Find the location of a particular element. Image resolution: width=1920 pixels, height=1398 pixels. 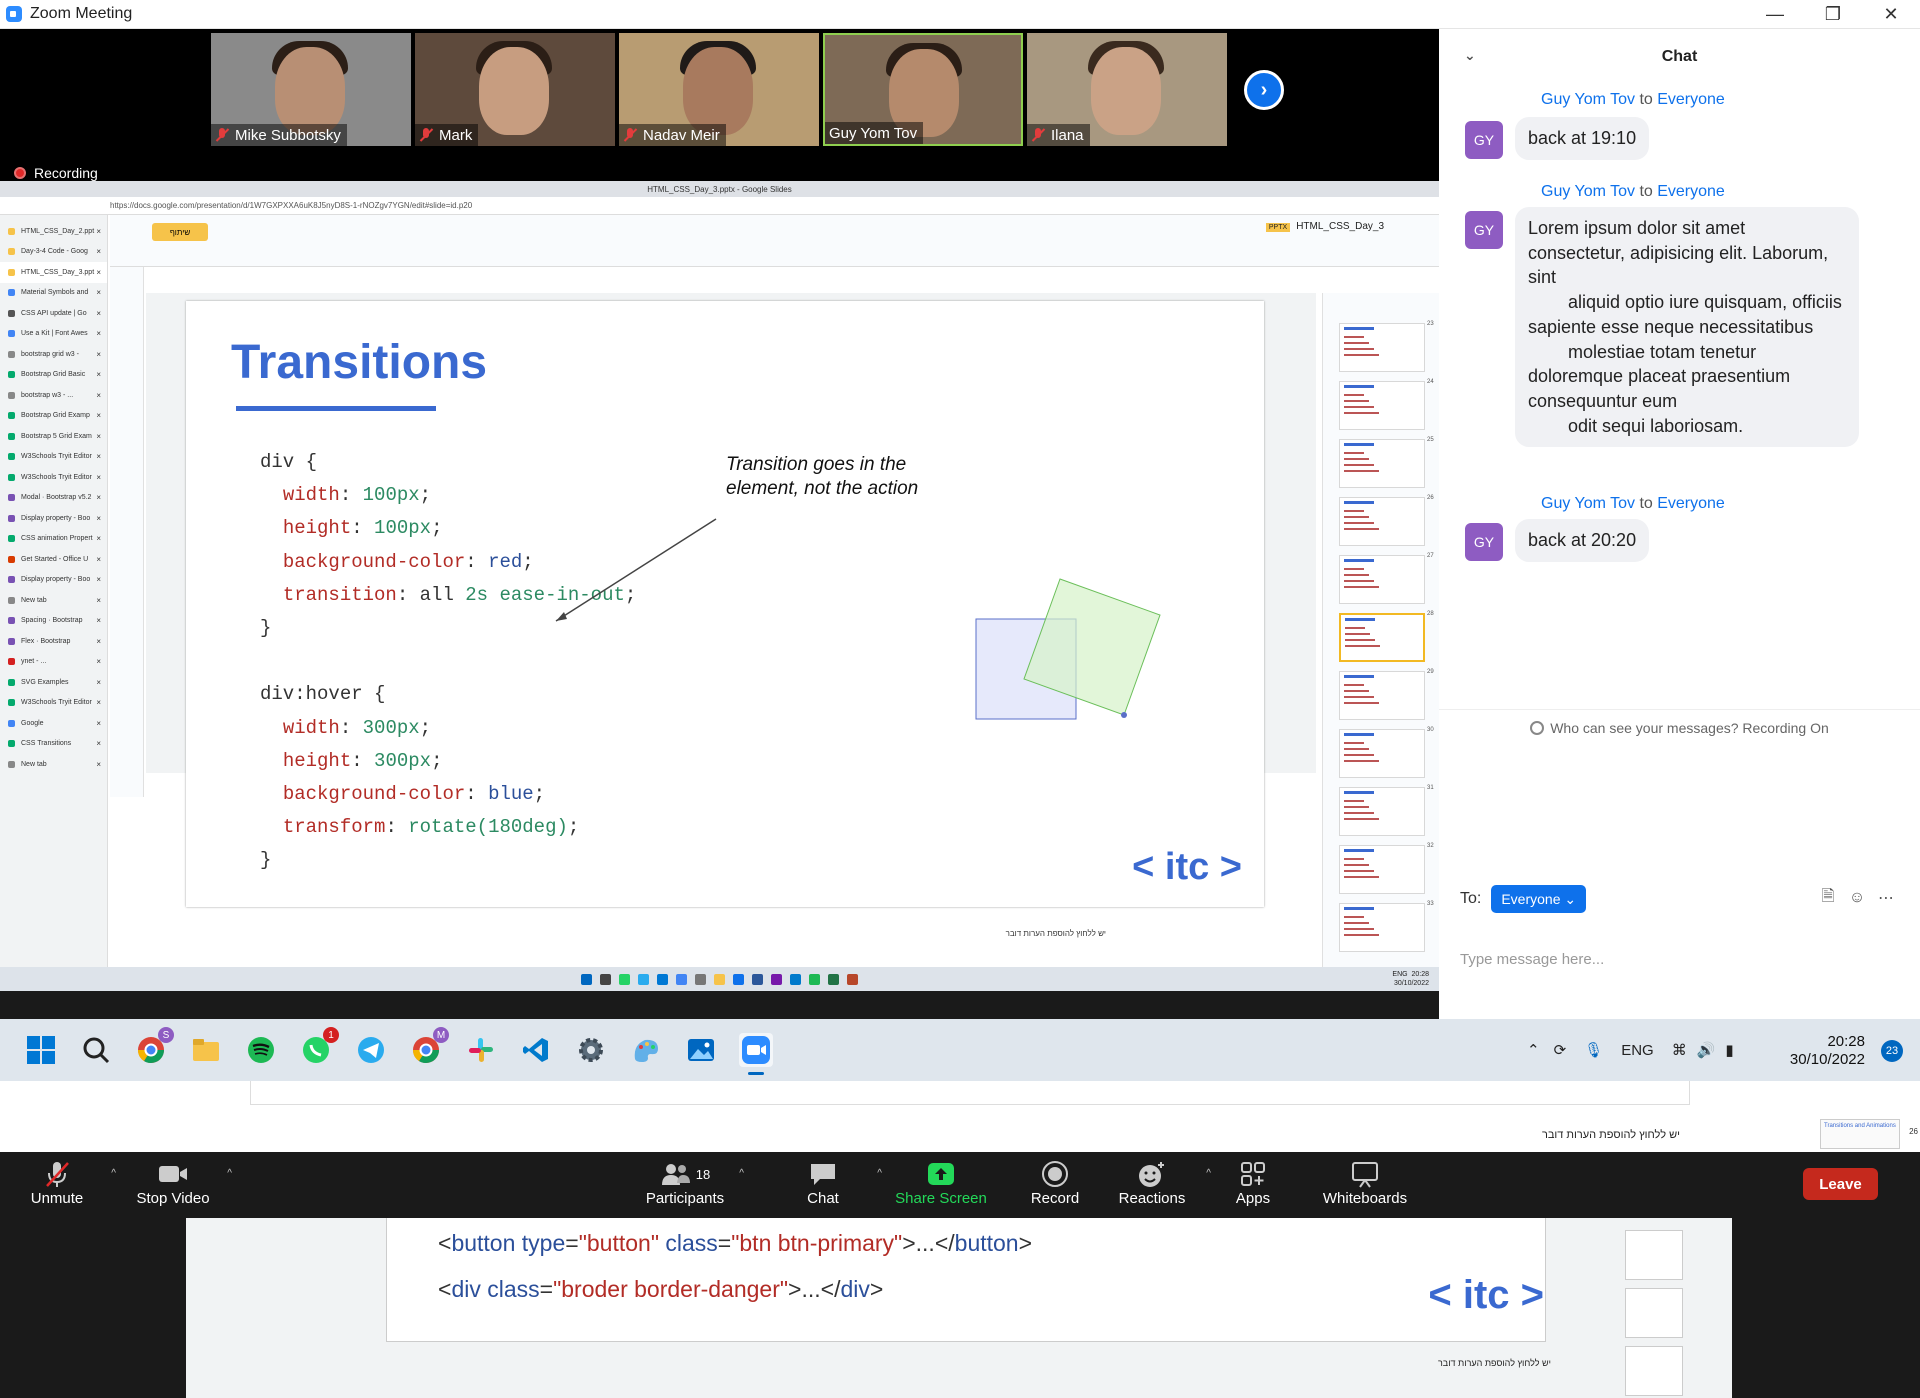

browser-tab: HTML_CSS_Day_2.ppt × is located at coordinates (53, 231).